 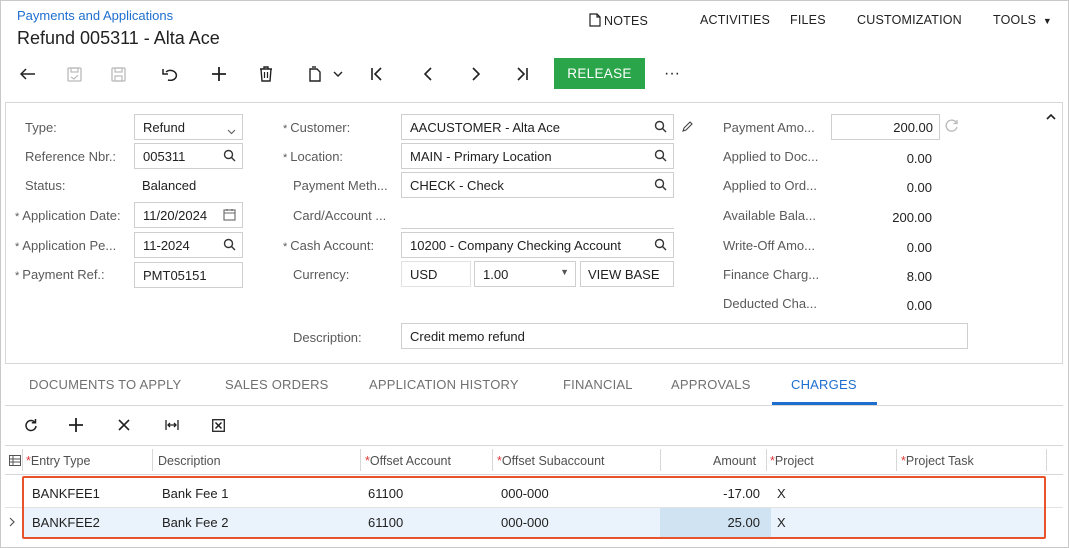 I want to click on application-date-input: 11/20/2024, so click(x=188, y=215).